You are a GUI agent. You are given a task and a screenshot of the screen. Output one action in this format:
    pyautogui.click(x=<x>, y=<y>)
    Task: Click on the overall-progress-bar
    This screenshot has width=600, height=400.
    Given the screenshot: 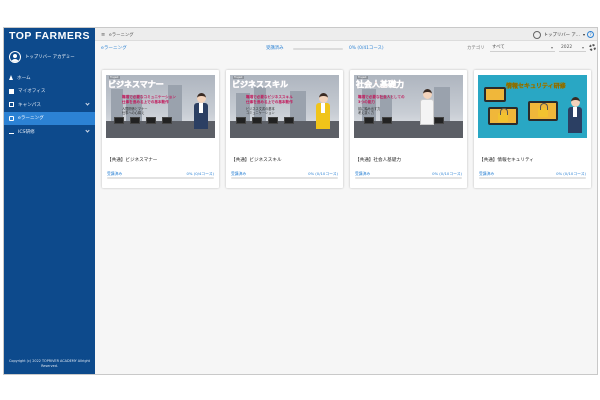 What is the action you would take?
    pyautogui.click(x=318, y=48)
    